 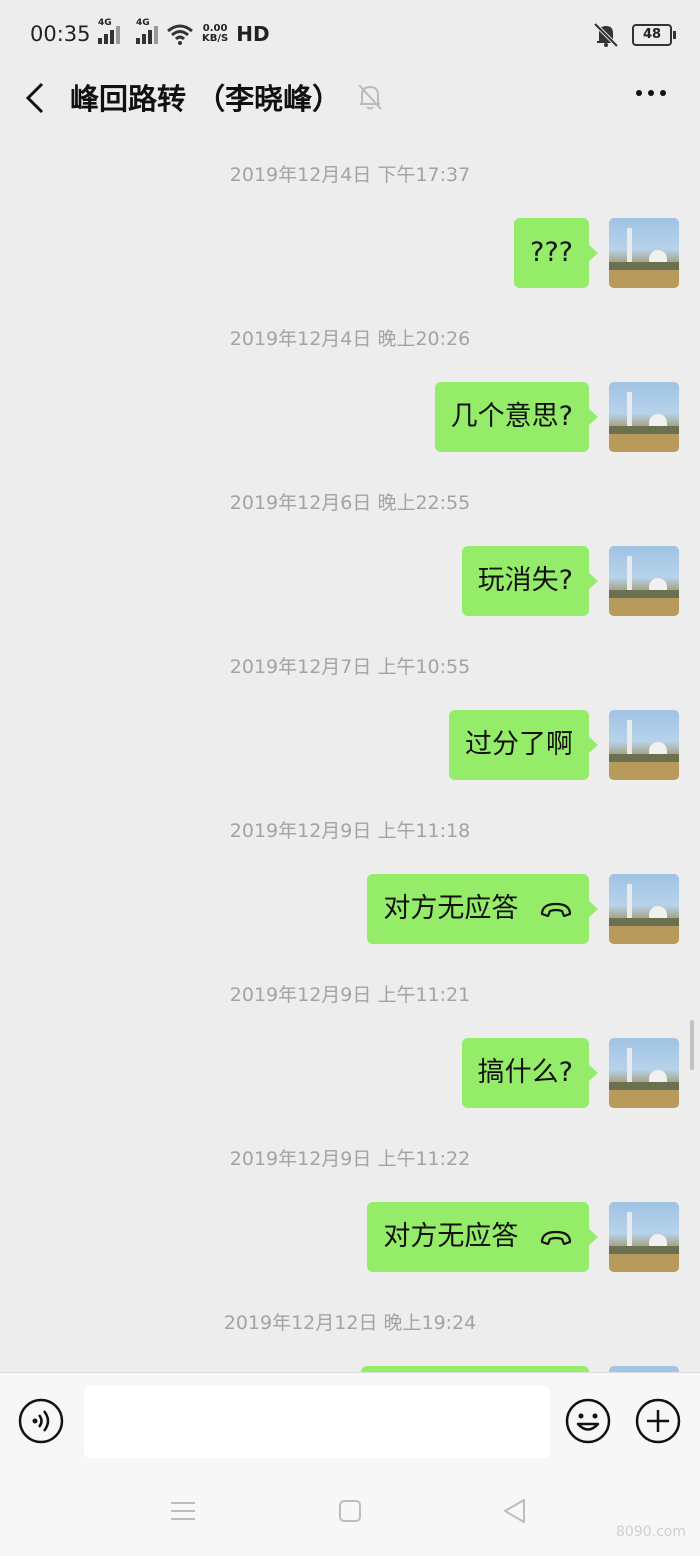 What do you see at coordinates (105, 23) in the screenshot?
I see `sim1-label: 4G` at bounding box center [105, 23].